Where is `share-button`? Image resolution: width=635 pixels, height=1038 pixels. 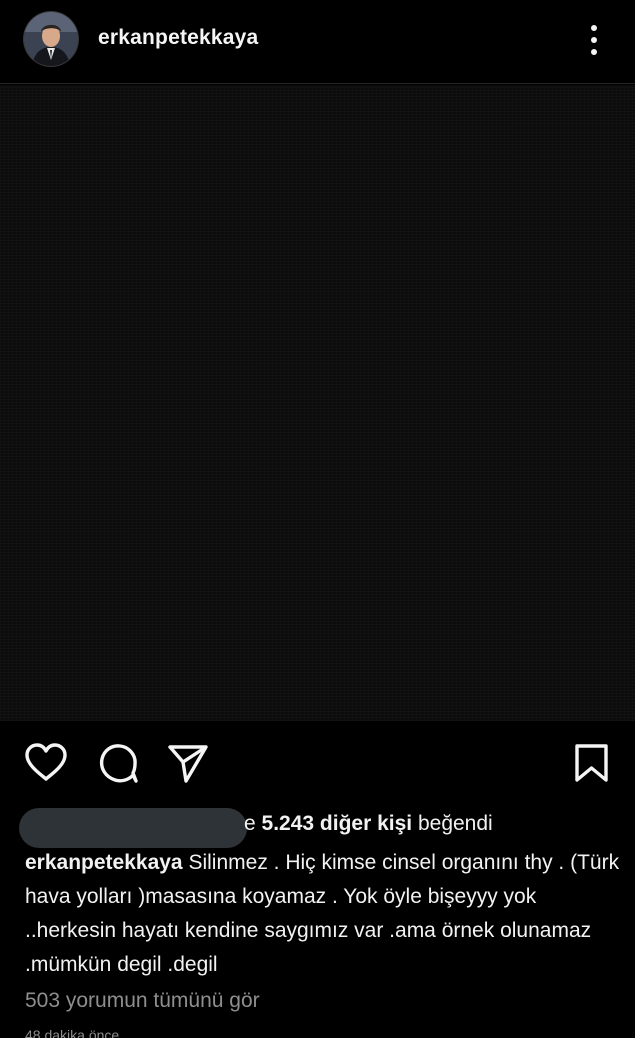
share-button is located at coordinates (188, 763).